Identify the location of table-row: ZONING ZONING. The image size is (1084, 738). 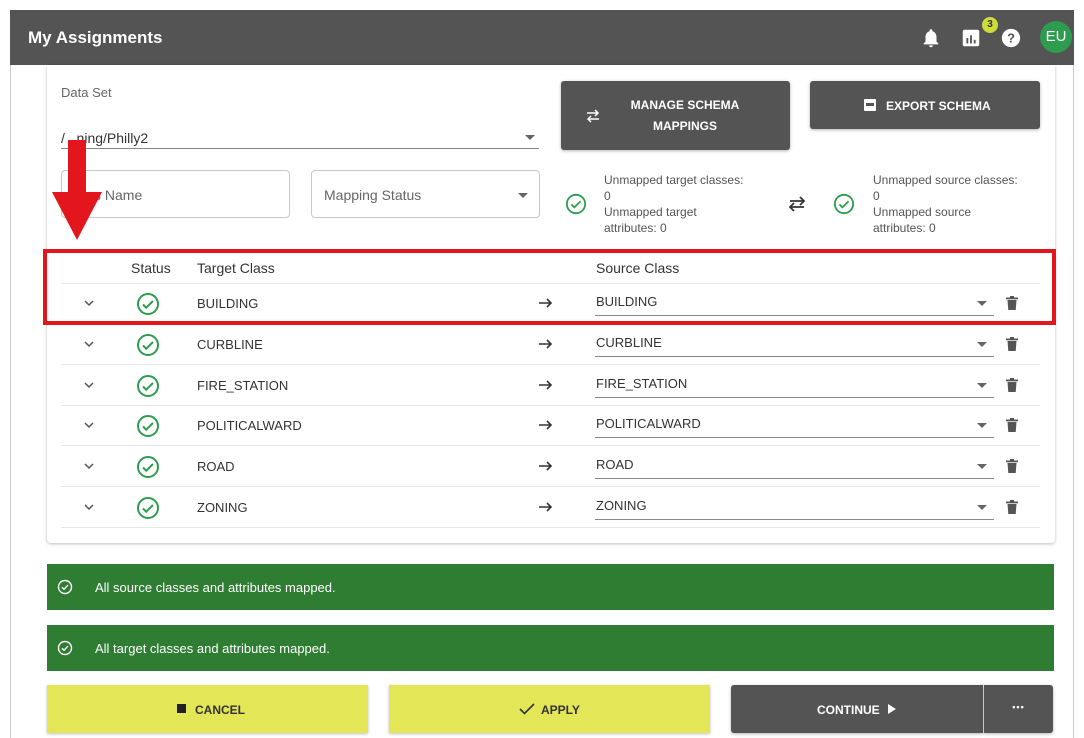
(550, 507).